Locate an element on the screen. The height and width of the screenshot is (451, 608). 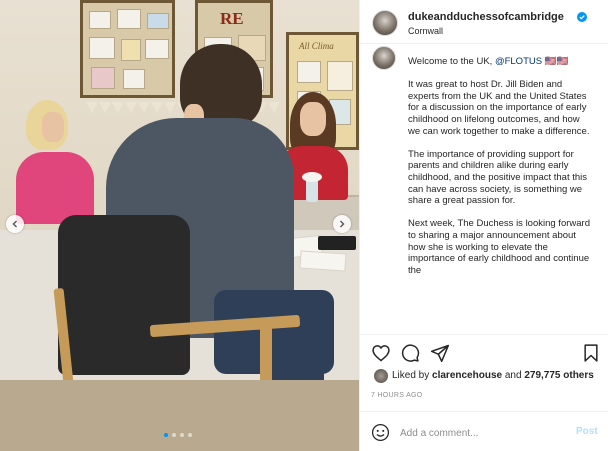
chevron-right-icon is located at coordinates (342, 224).